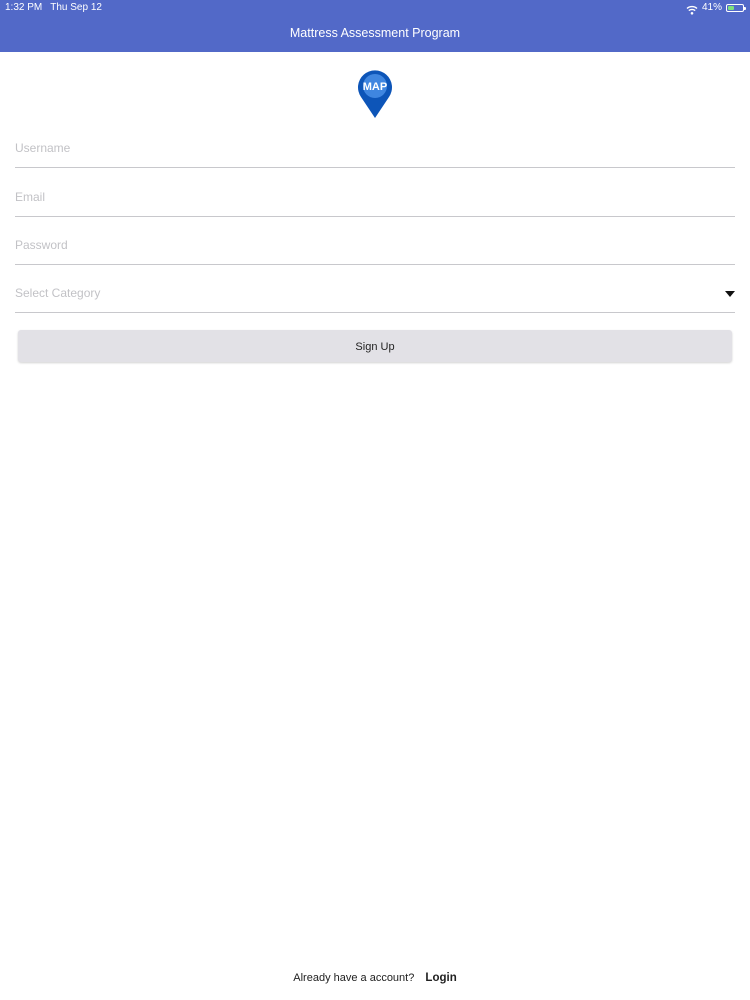  I want to click on category-select: Select Category, so click(375, 295).